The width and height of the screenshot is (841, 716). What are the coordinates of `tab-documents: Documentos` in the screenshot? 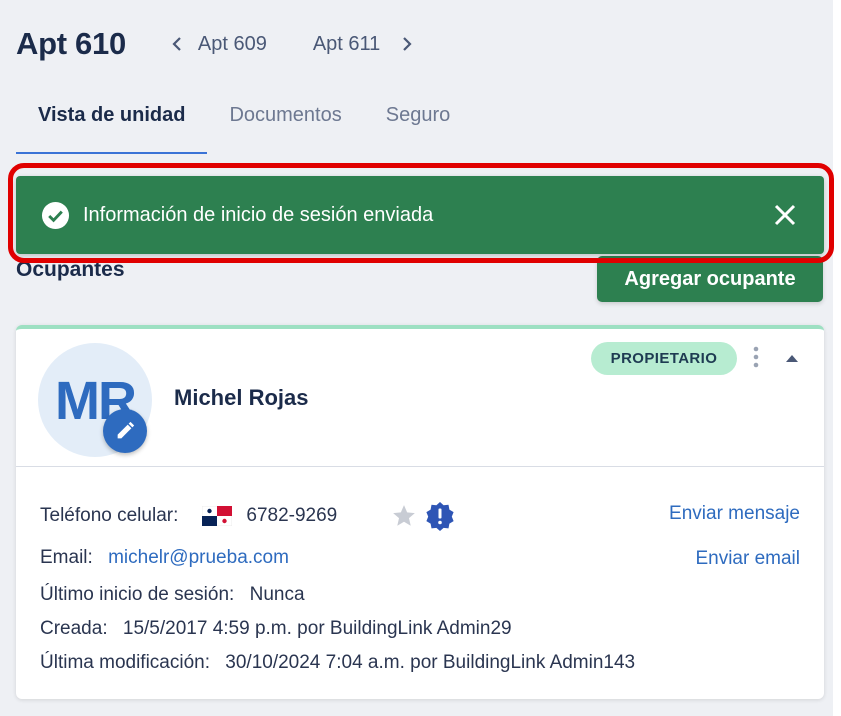 It's located at (285, 125).